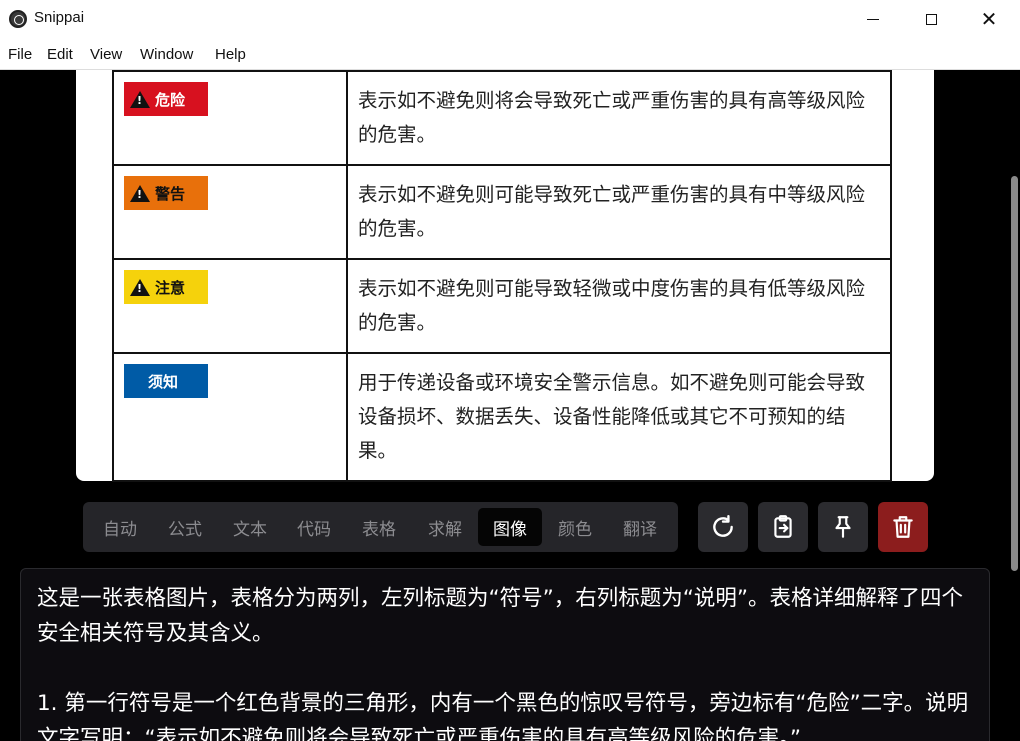 The image size is (1020, 741). I want to click on app-logo-icon, so click(18, 19).